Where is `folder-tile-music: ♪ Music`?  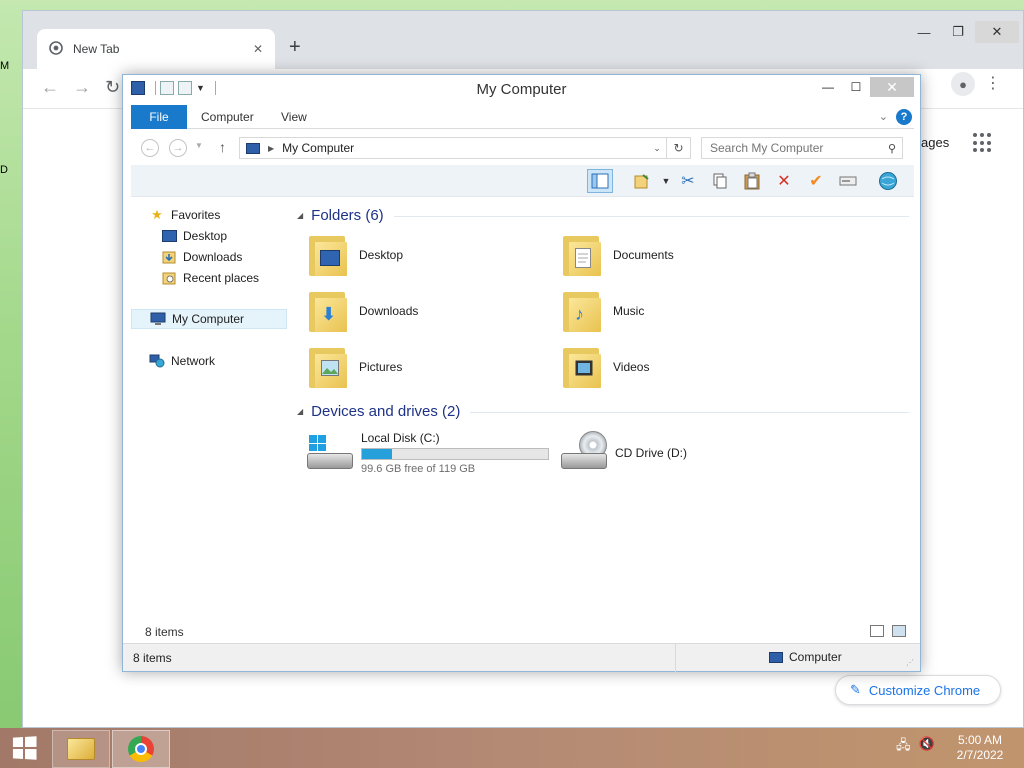 folder-tile-music: ♪ Music is located at coordinates (686, 311).